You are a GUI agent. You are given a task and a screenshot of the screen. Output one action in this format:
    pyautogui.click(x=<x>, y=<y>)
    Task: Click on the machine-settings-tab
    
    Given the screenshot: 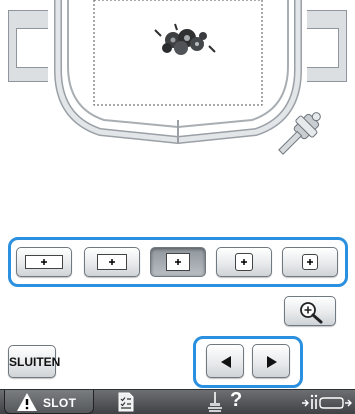 What is the action you would take?
    pyautogui.click(x=327, y=402)
    